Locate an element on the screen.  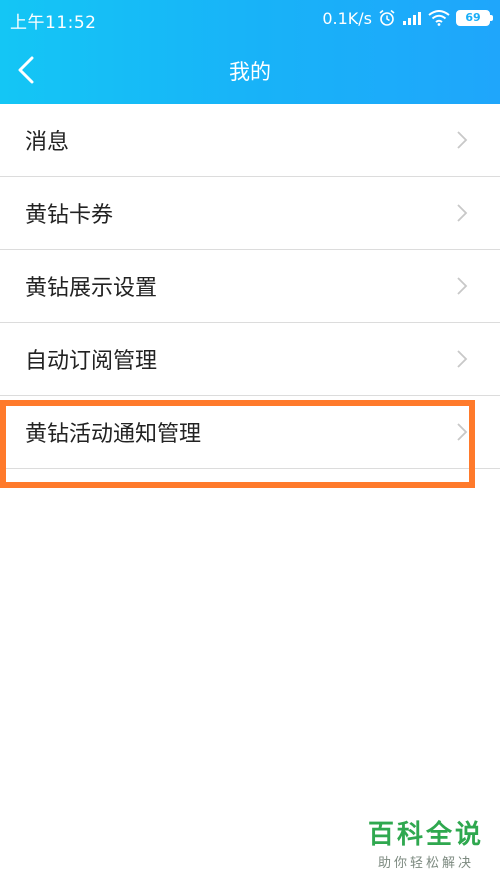
menu-item-coupons: 黄钻卡券 is located at coordinates (250, 213).